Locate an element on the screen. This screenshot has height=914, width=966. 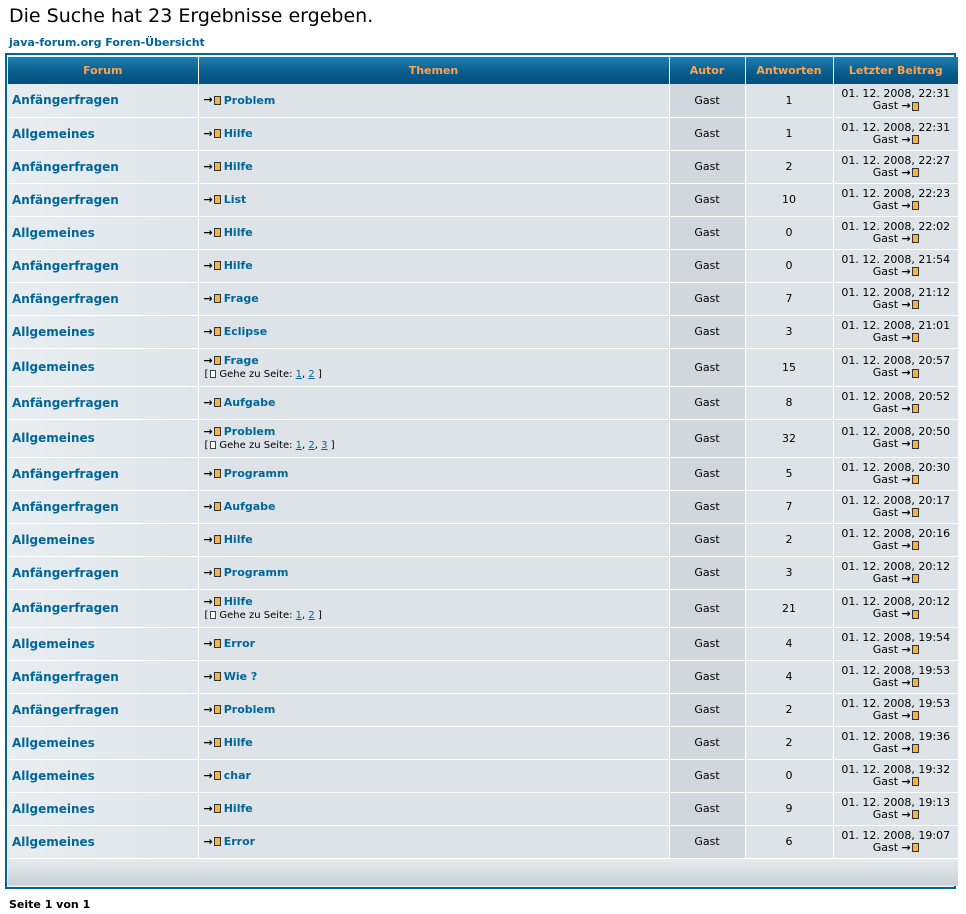
topic-link: List is located at coordinates (235, 199).